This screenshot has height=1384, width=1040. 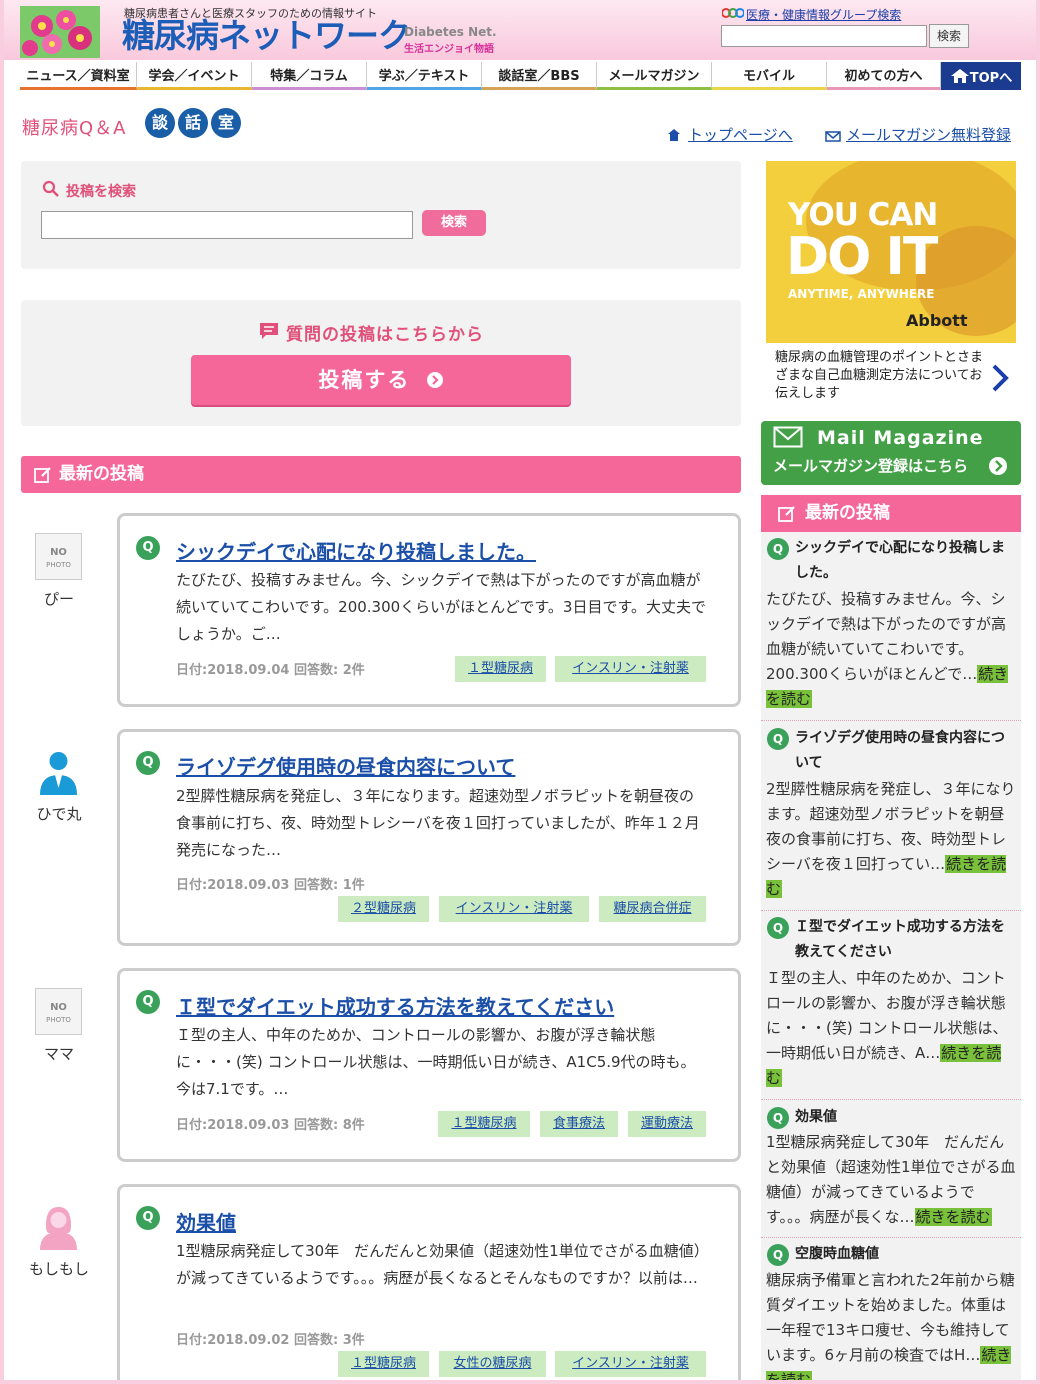 What do you see at coordinates (905, 751) in the screenshot?
I see `sidebar-post-title: ライゾデグ使用時の昼食内容について` at bounding box center [905, 751].